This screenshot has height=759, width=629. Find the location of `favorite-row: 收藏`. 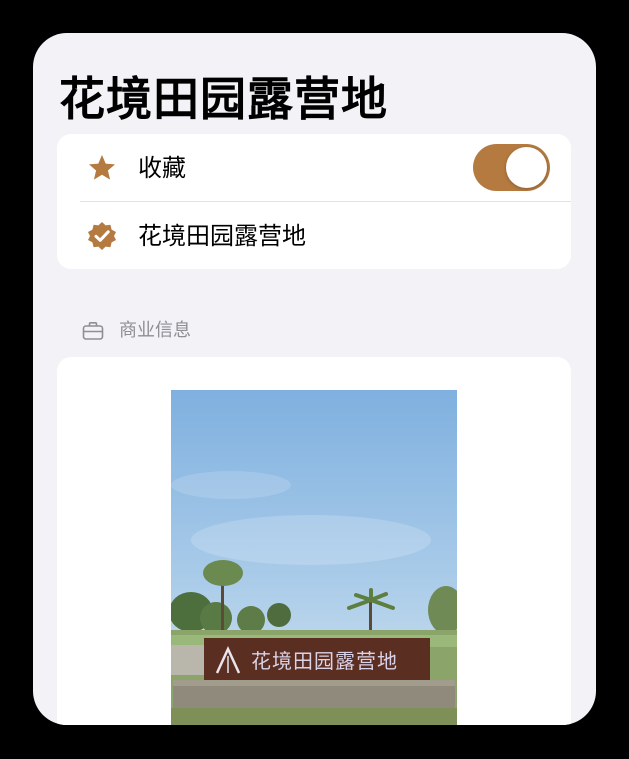

favorite-row: 收藏 is located at coordinates (314, 167).